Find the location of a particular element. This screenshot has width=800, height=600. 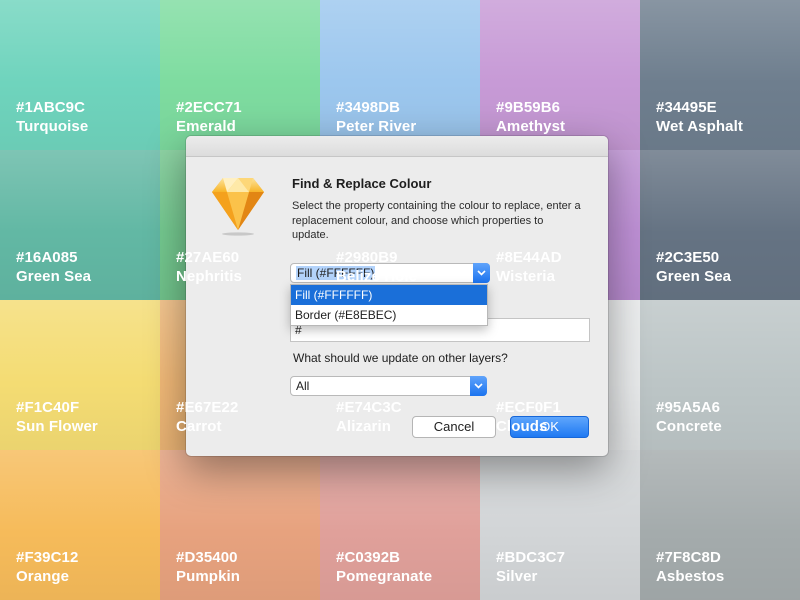

swatch-hex: #2980B9 is located at coordinates (367, 257).